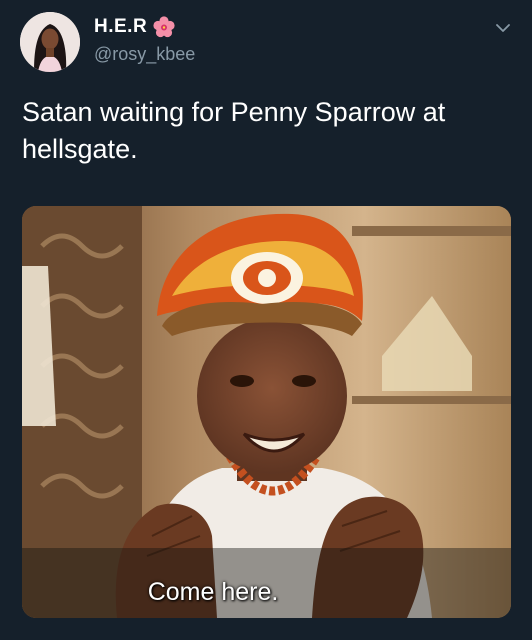 This screenshot has width=532, height=640. Describe the element at coordinates (120, 27) in the screenshot. I see `display-name-text: H.E.R` at that location.